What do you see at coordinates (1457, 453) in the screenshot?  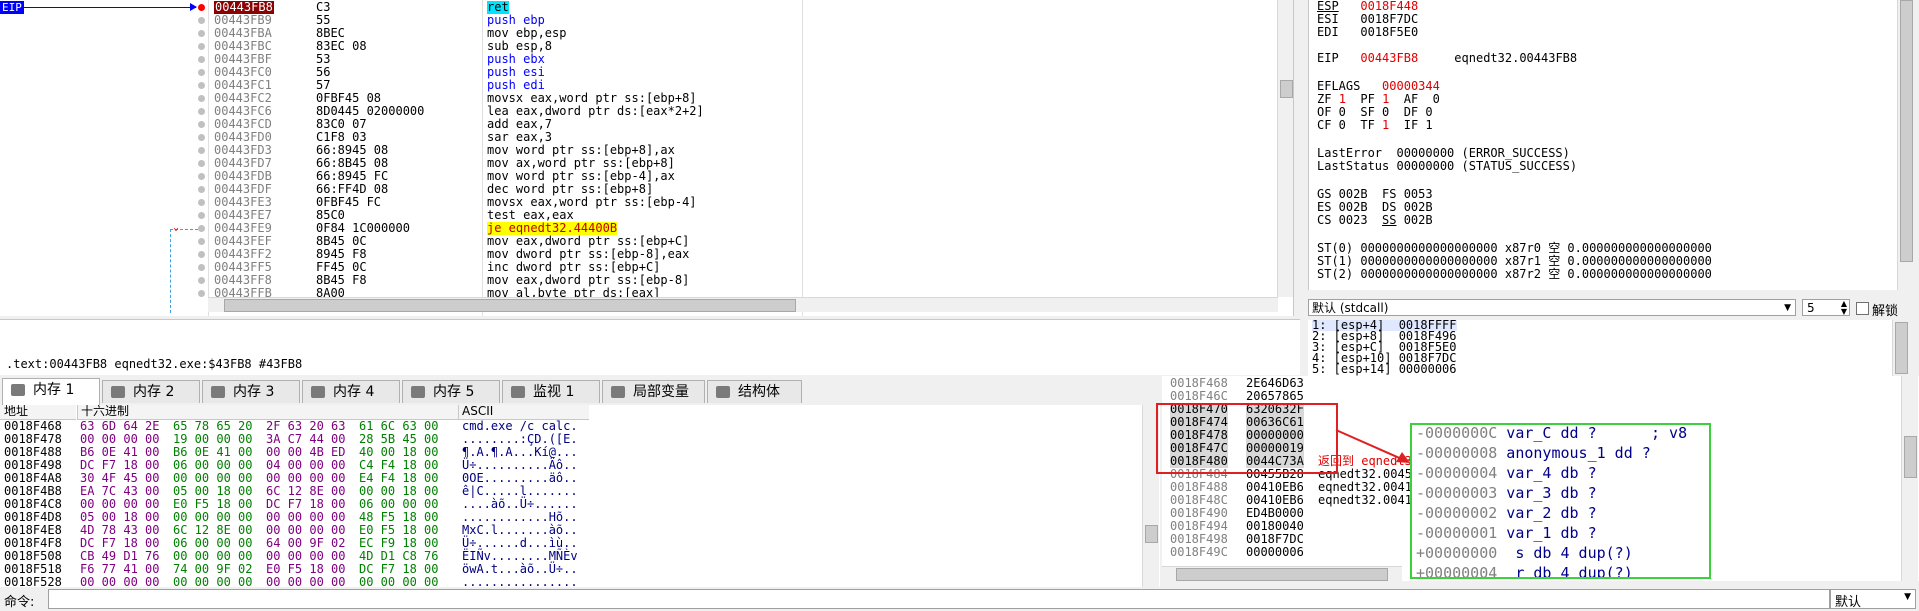 I see `ida-offset: -00000008` at bounding box center [1457, 453].